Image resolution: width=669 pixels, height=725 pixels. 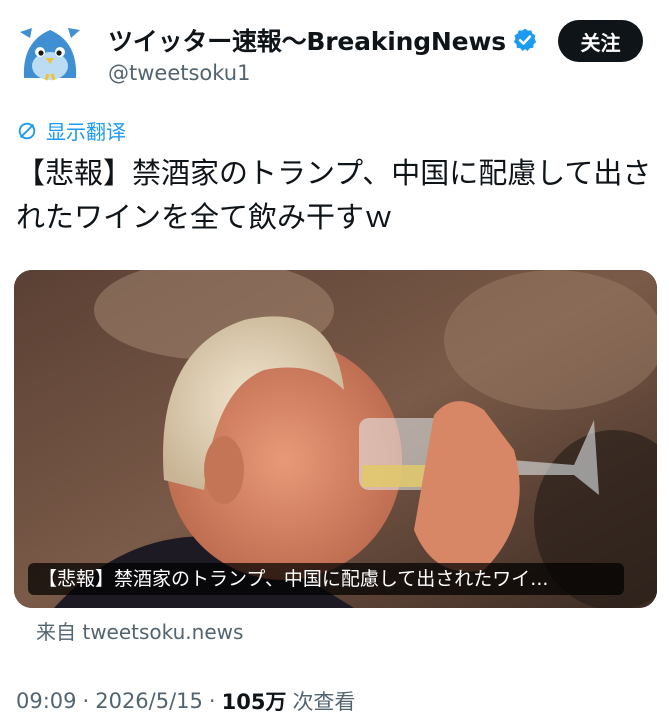 I want to click on avatar, so click(x=51, y=52).